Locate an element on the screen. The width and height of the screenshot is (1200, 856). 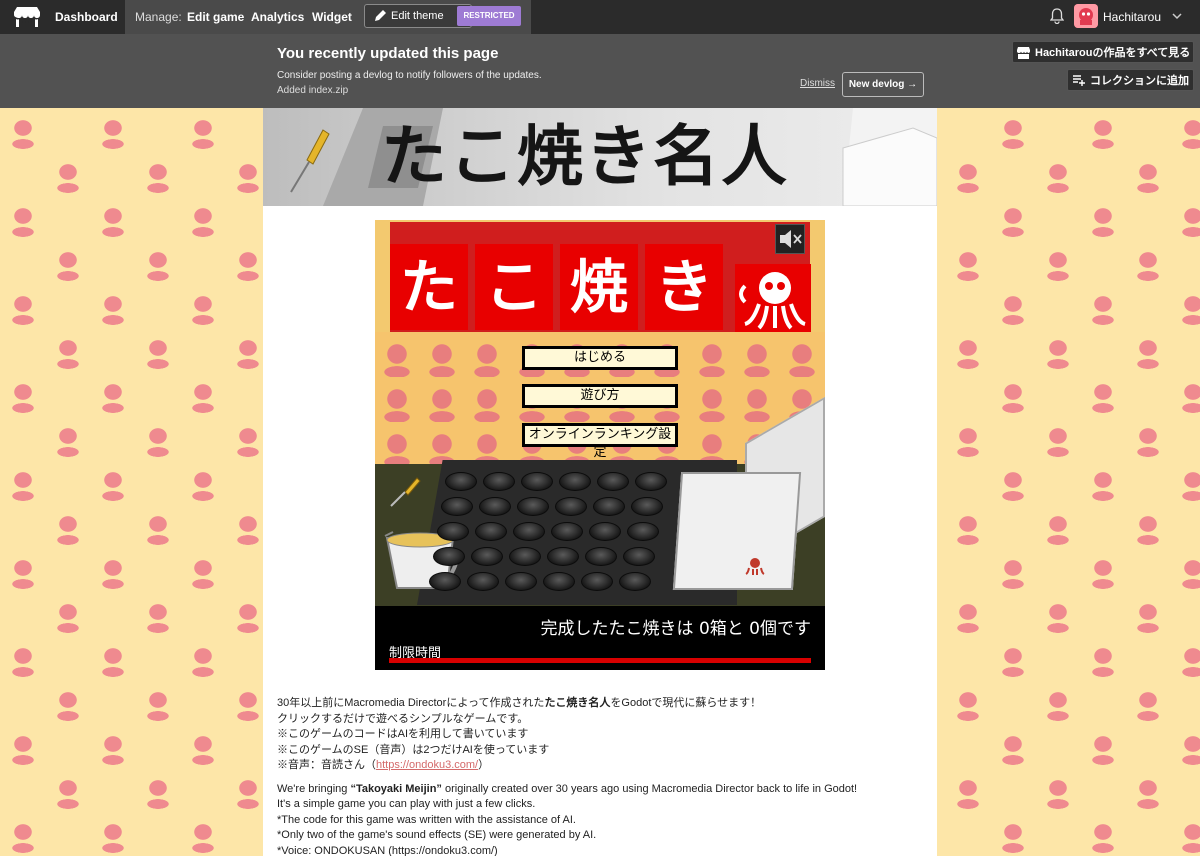
octopus-avatar-icon is located at coordinates (1086, 16).